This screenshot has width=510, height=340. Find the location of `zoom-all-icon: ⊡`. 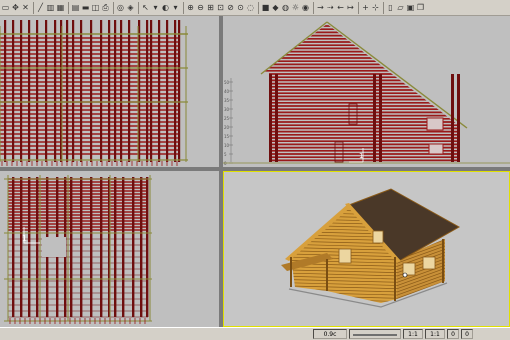

zoom-all-icon: ⊡ is located at coordinates (220, 8).